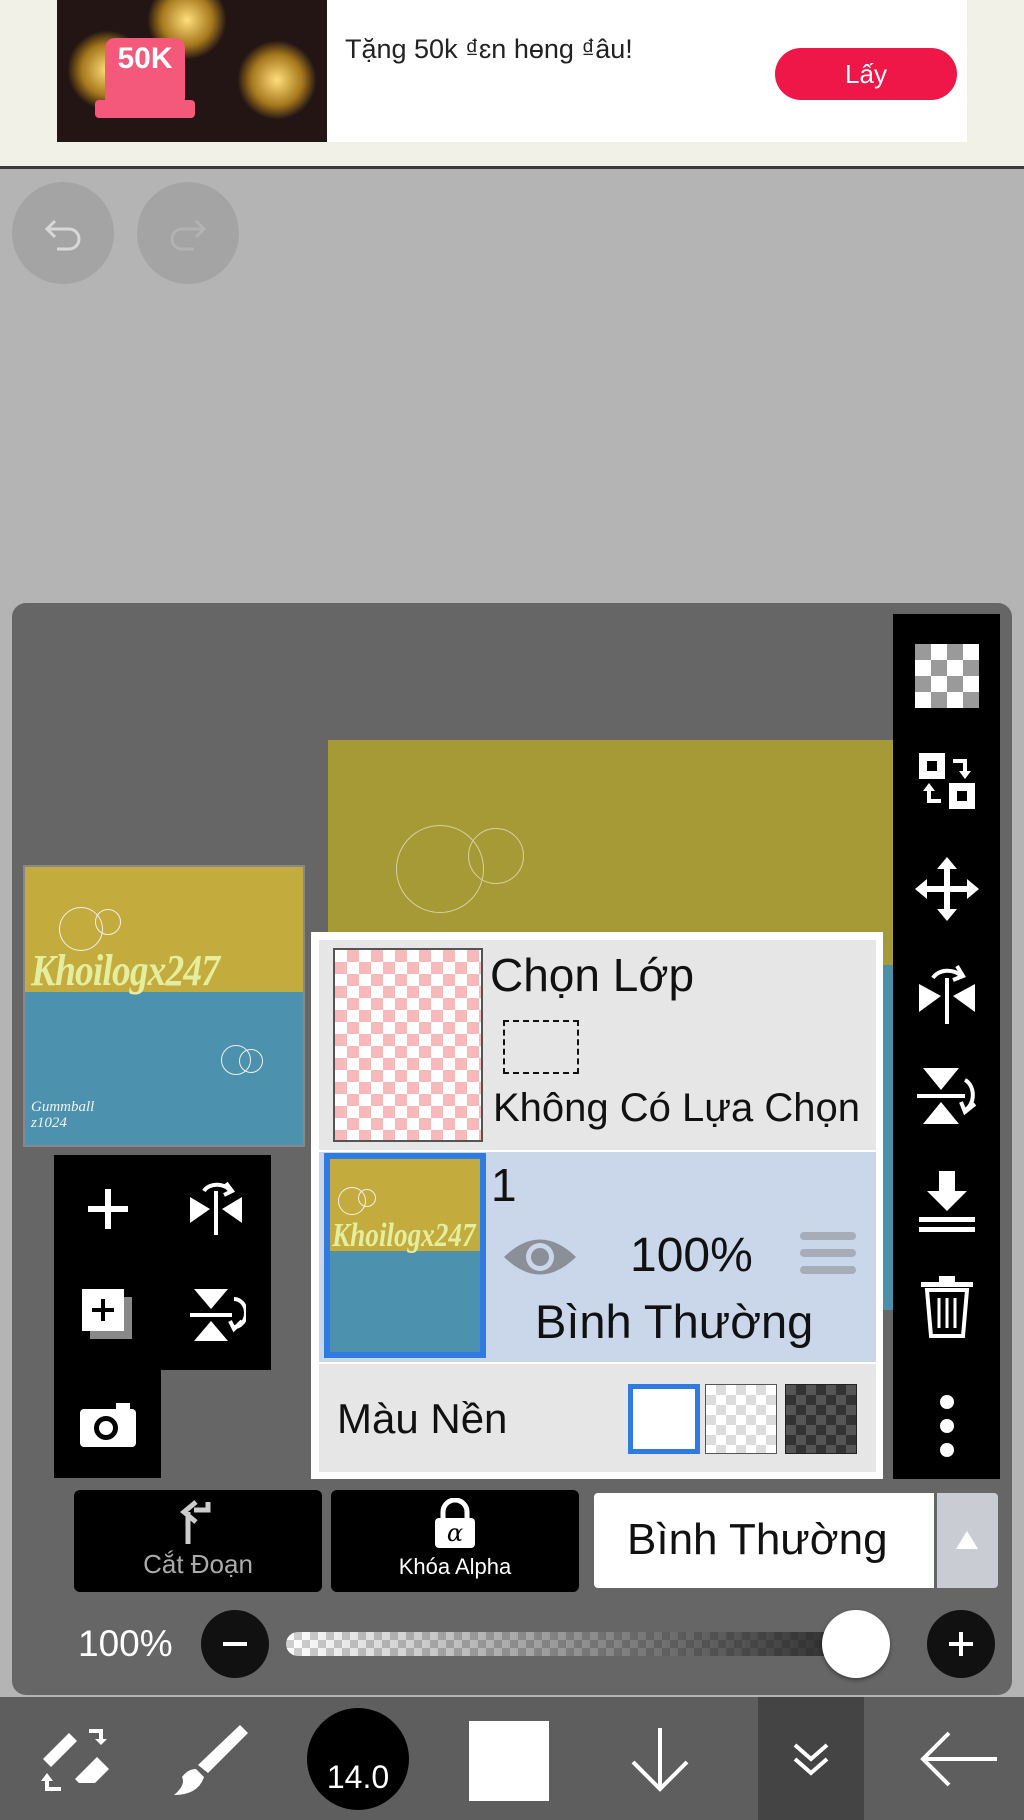 Image resolution: width=1024 pixels, height=1820 pixels. I want to click on add-copy-layer-button, so click(108, 1315).